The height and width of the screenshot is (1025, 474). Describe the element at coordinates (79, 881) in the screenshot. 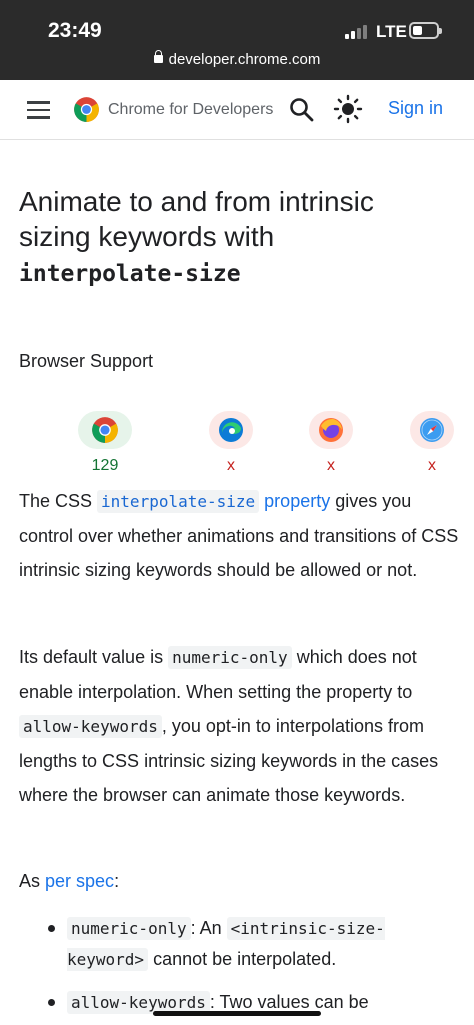

I see `per-spec-link: per spec` at that location.